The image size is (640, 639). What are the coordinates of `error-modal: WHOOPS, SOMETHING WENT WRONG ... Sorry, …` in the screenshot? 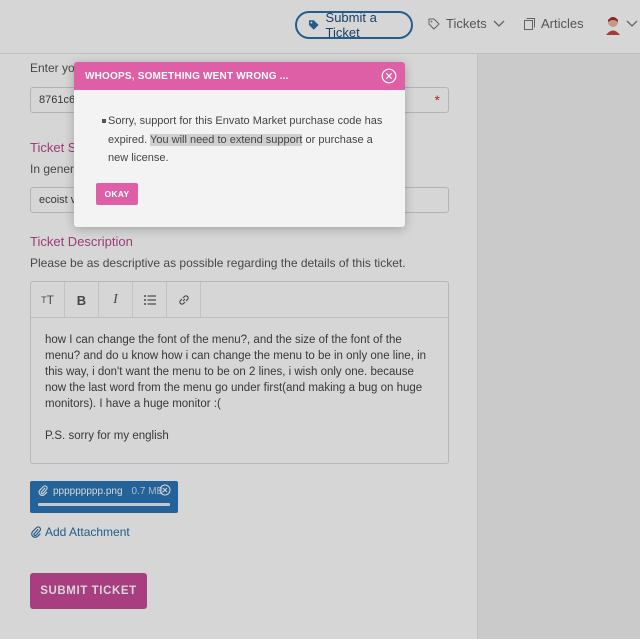 It's located at (239, 144).